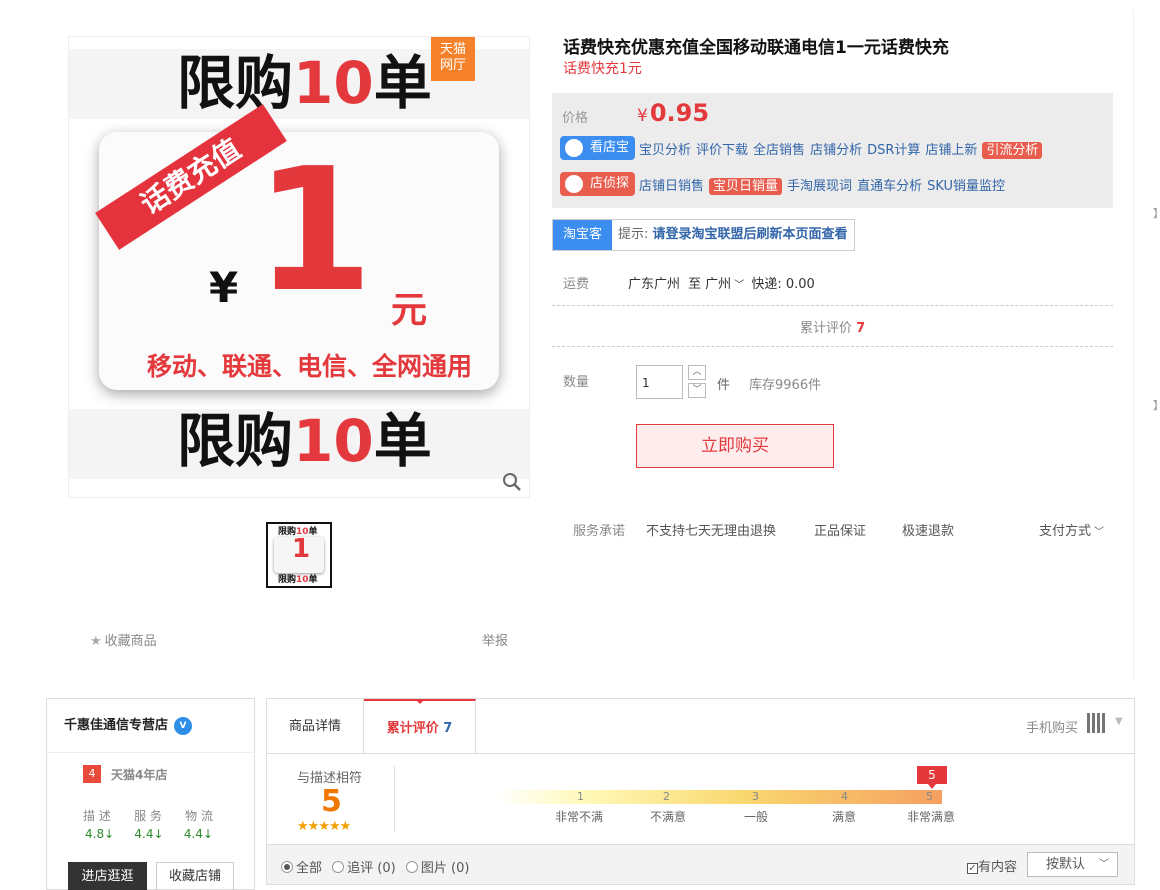  Describe the element at coordinates (583, 235) in the screenshot. I see `taobaoke-tag: 淘宝客` at that location.